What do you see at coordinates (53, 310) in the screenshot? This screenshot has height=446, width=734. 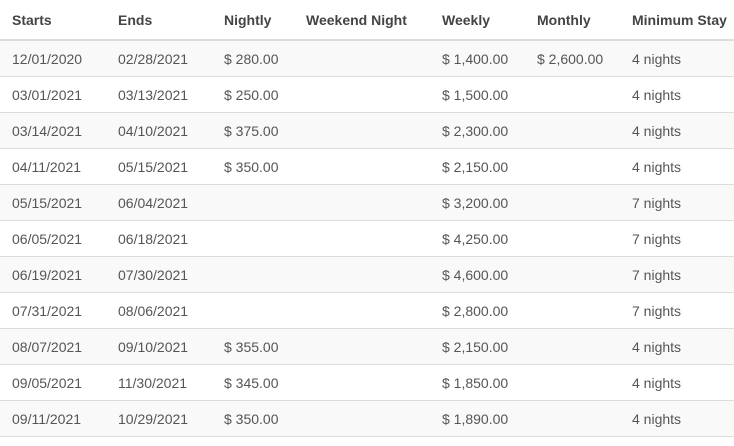 I see `cell-starts: 07/31/2021` at bounding box center [53, 310].